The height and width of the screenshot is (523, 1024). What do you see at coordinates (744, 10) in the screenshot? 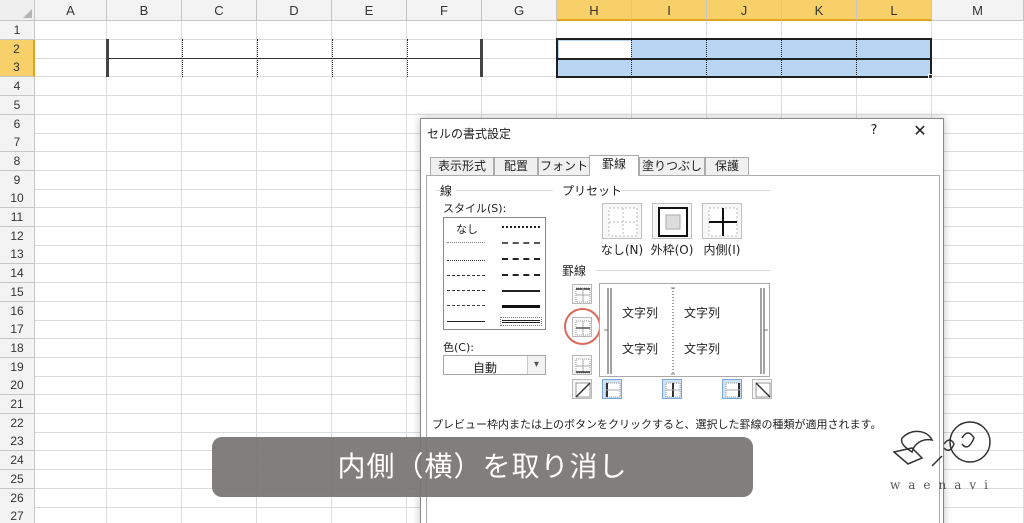
I see `column-header-j: J` at bounding box center [744, 10].